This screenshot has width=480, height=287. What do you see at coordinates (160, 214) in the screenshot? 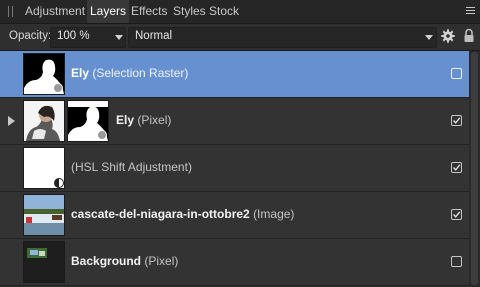
I see `layer-name: cascate-del-niagara-in-ottobre2` at bounding box center [160, 214].